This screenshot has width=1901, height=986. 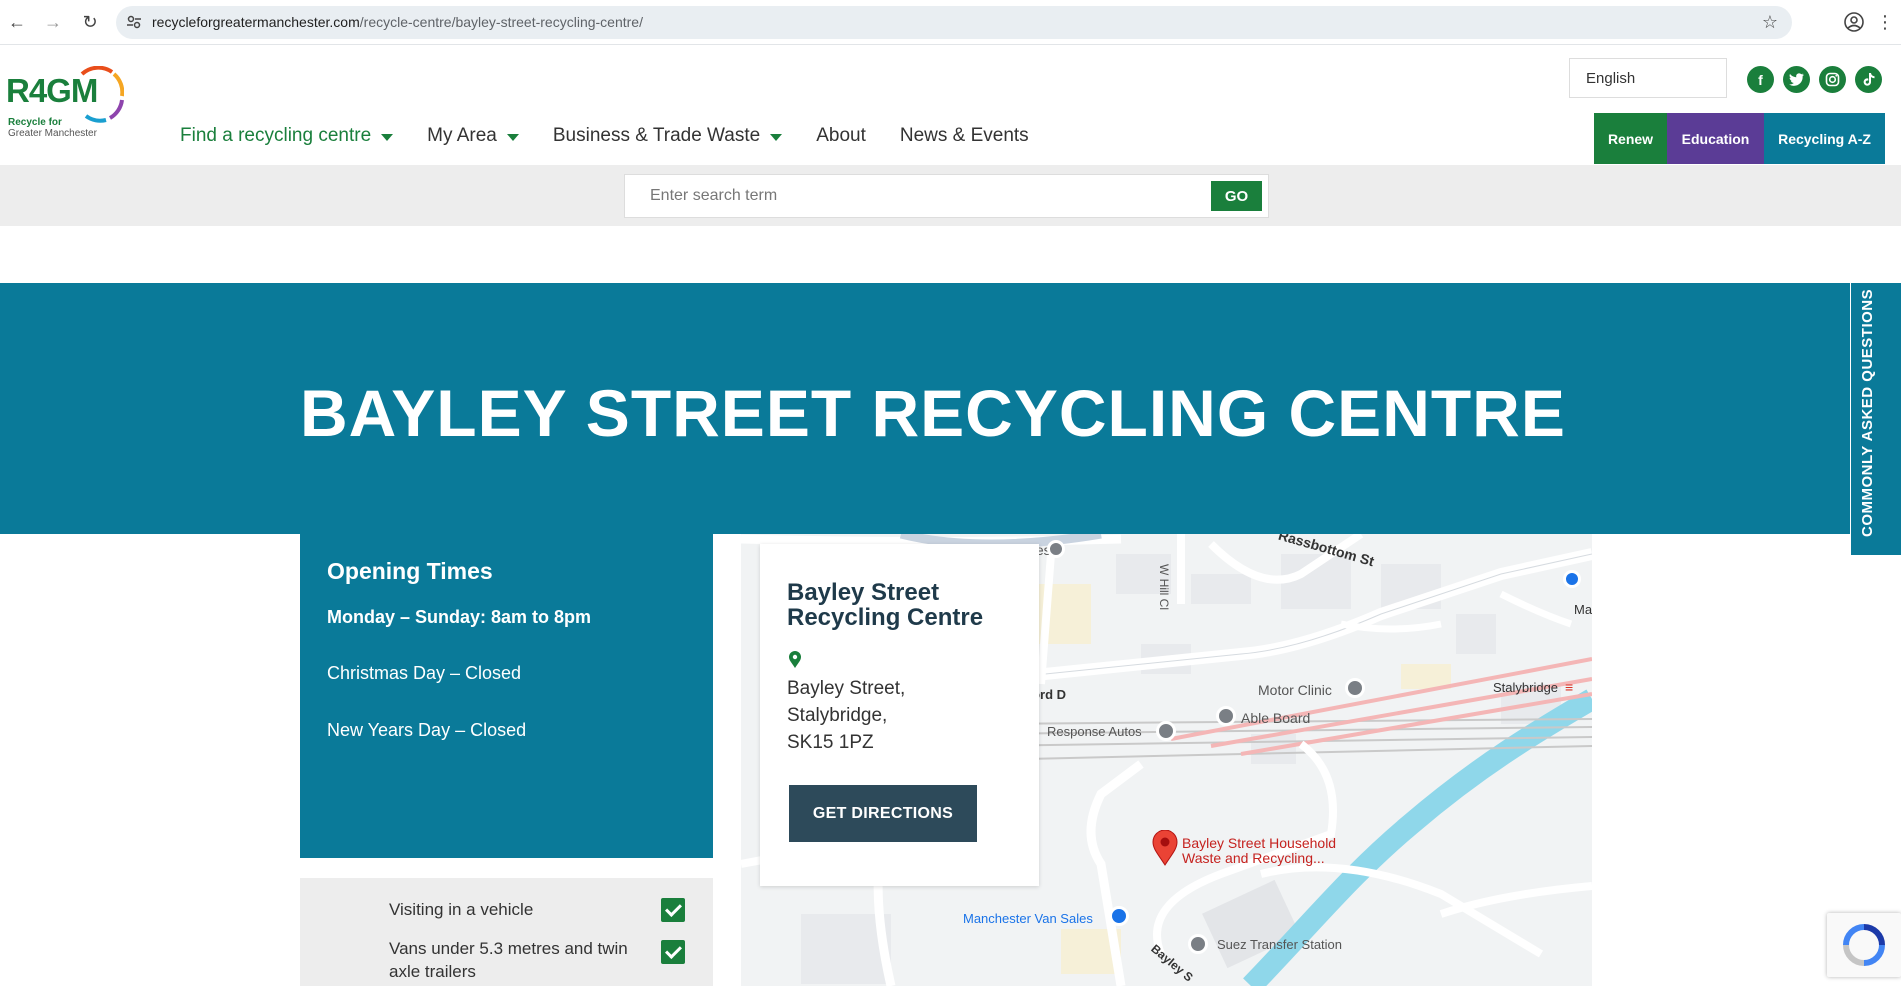 What do you see at coordinates (1164, 587) in the screenshot?
I see `map-label-street: W Hill Cl` at bounding box center [1164, 587].